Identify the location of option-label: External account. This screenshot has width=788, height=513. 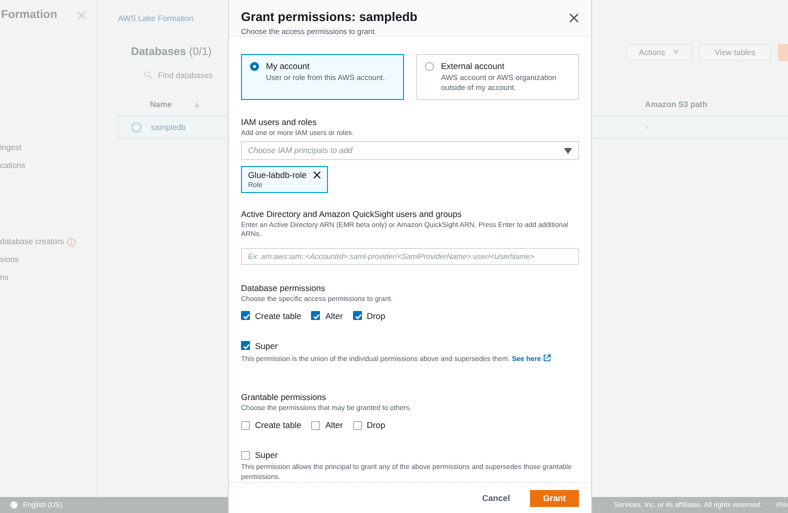
(473, 66).